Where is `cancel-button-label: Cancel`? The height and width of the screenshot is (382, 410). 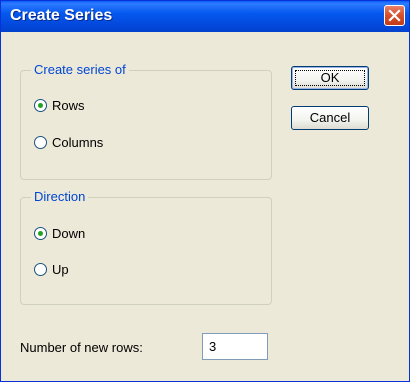
cancel-button-label: Cancel is located at coordinates (330, 117).